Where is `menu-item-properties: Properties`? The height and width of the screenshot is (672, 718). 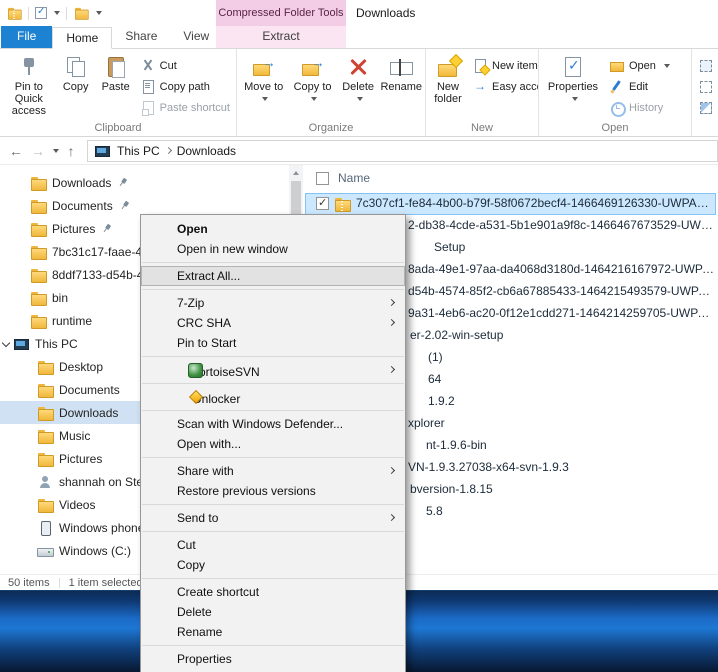
menu-item-properties: Properties is located at coordinates (273, 659).